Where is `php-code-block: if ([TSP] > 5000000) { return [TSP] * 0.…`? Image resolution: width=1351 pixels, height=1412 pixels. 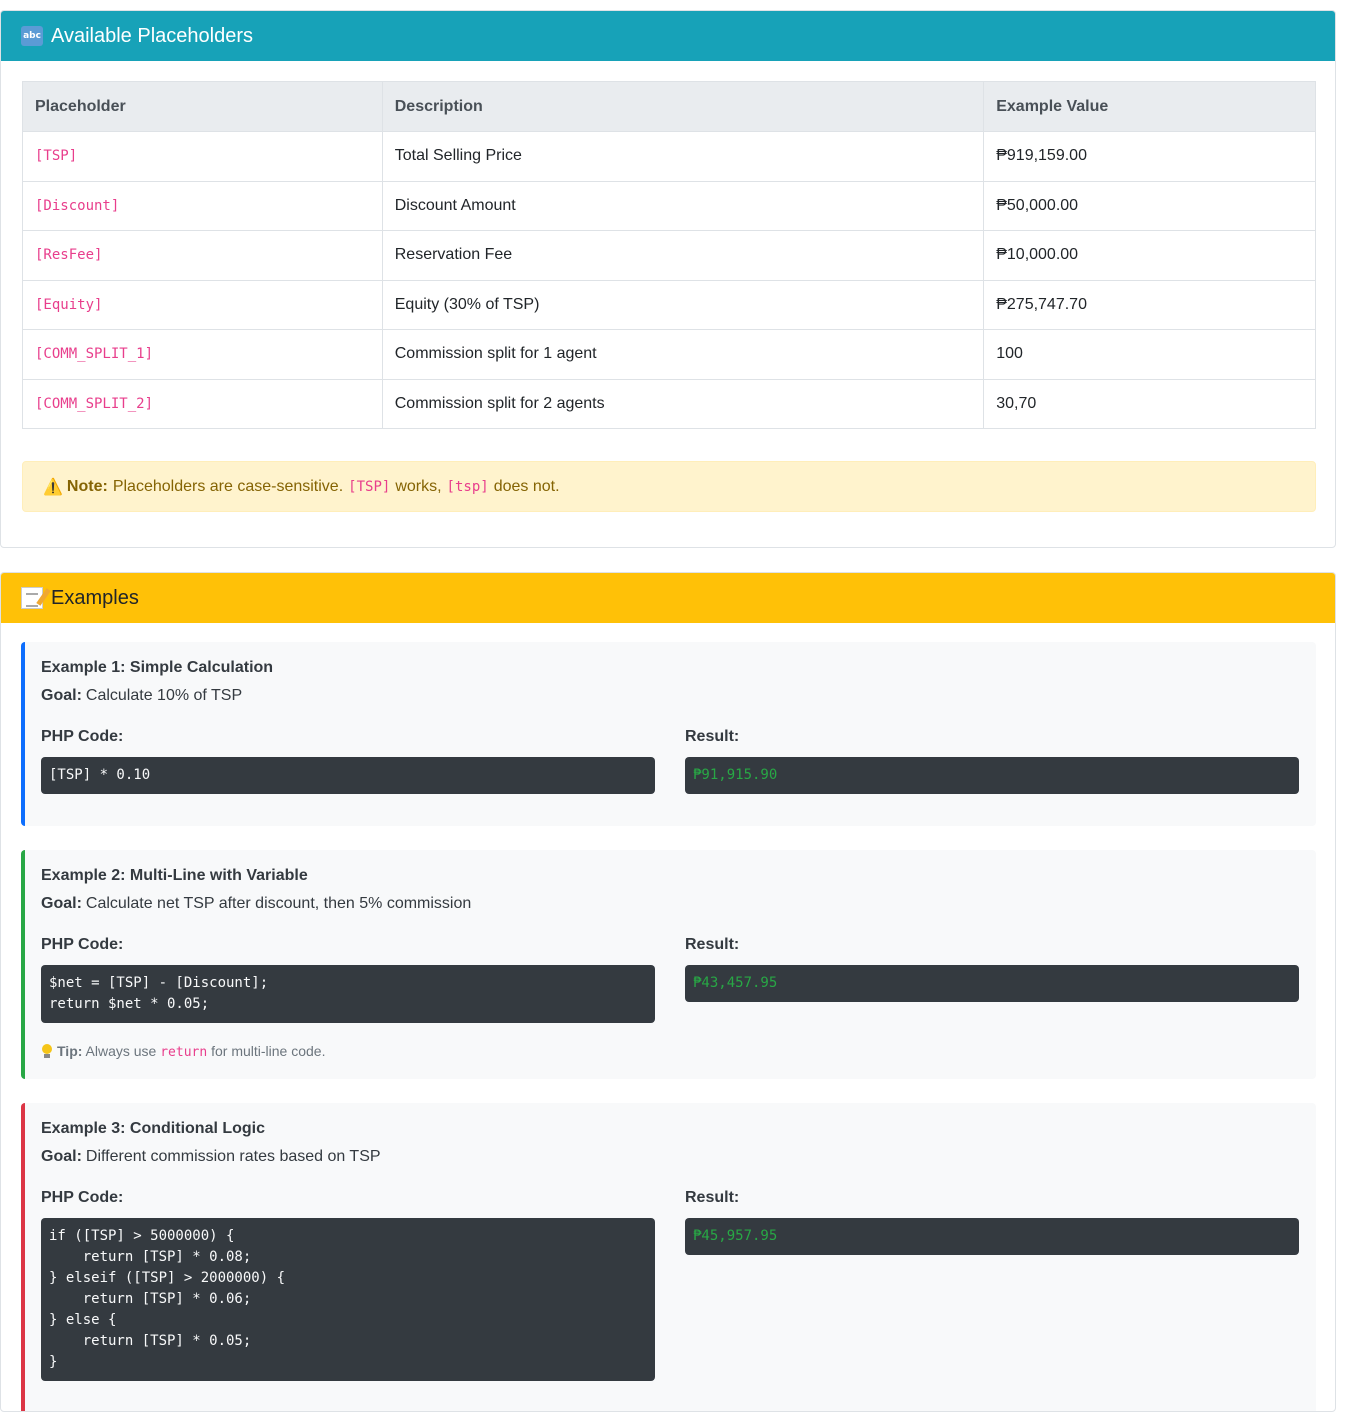
php-code-block: if ([TSP] > 5000000) { return [TSP] * 0.… is located at coordinates (348, 1299).